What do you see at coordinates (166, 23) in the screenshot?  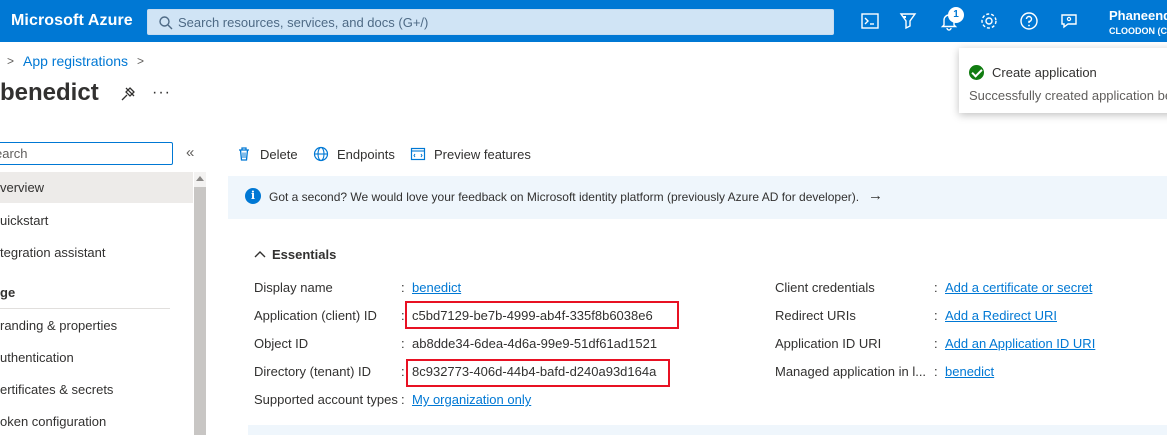 I see `search-icon` at bounding box center [166, 23].